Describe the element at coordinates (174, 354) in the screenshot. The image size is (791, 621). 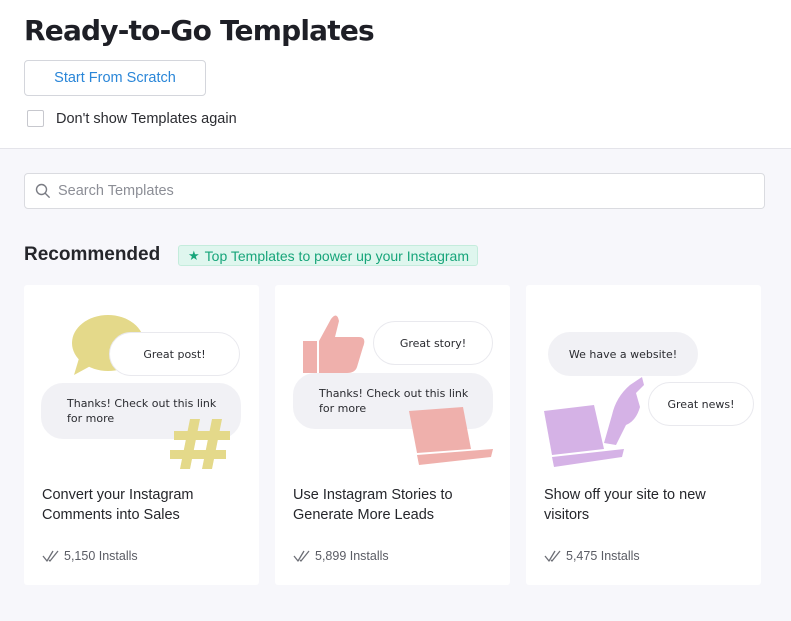
I see `chat-bubble: Great post!` at that location.